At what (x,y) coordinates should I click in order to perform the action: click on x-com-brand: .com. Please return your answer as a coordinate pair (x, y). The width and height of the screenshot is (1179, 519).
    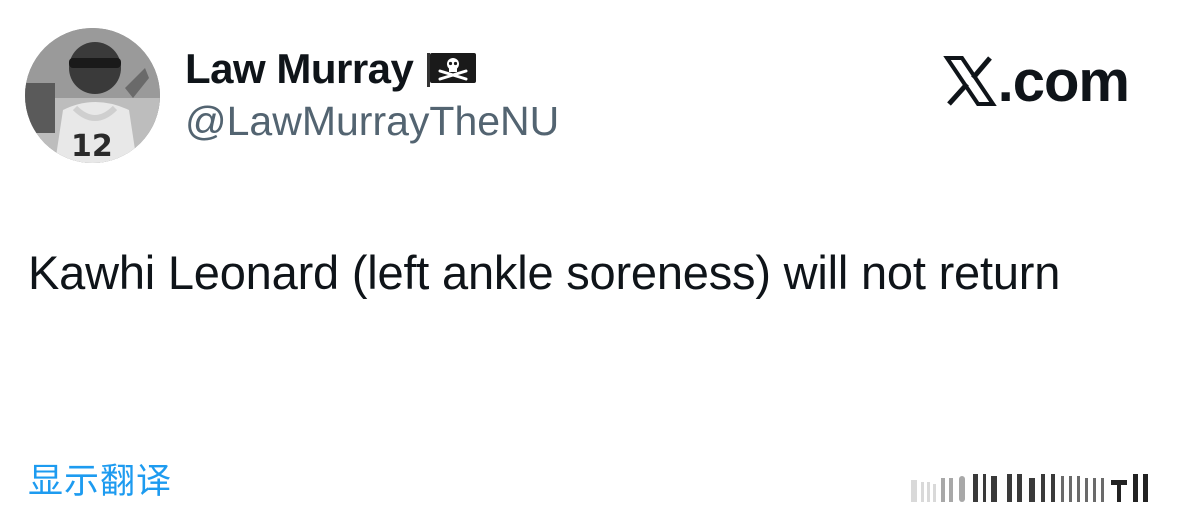
    Looking at the image, I should click on (1036, 81).